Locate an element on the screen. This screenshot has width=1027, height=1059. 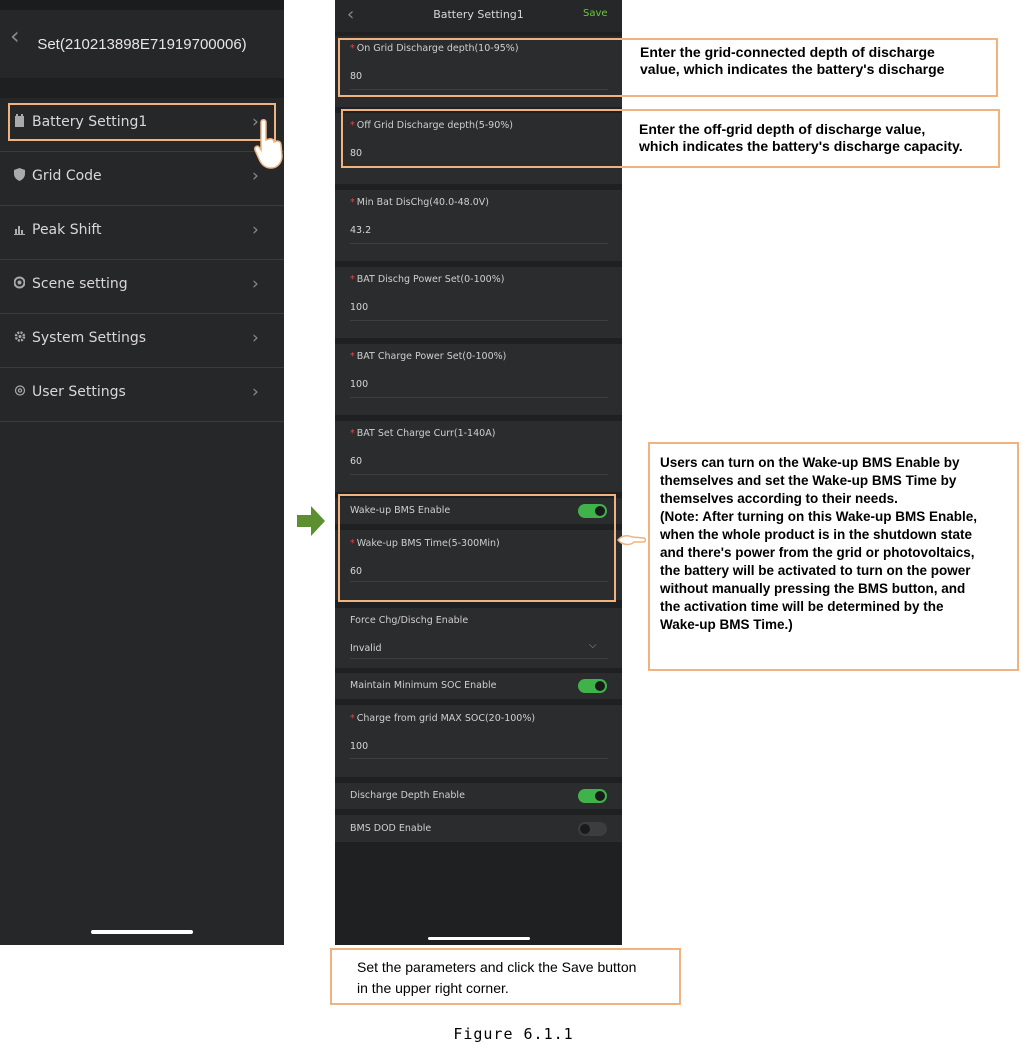
menu-item-grid-code: Grid Code › is located at coordinates (142, 179).